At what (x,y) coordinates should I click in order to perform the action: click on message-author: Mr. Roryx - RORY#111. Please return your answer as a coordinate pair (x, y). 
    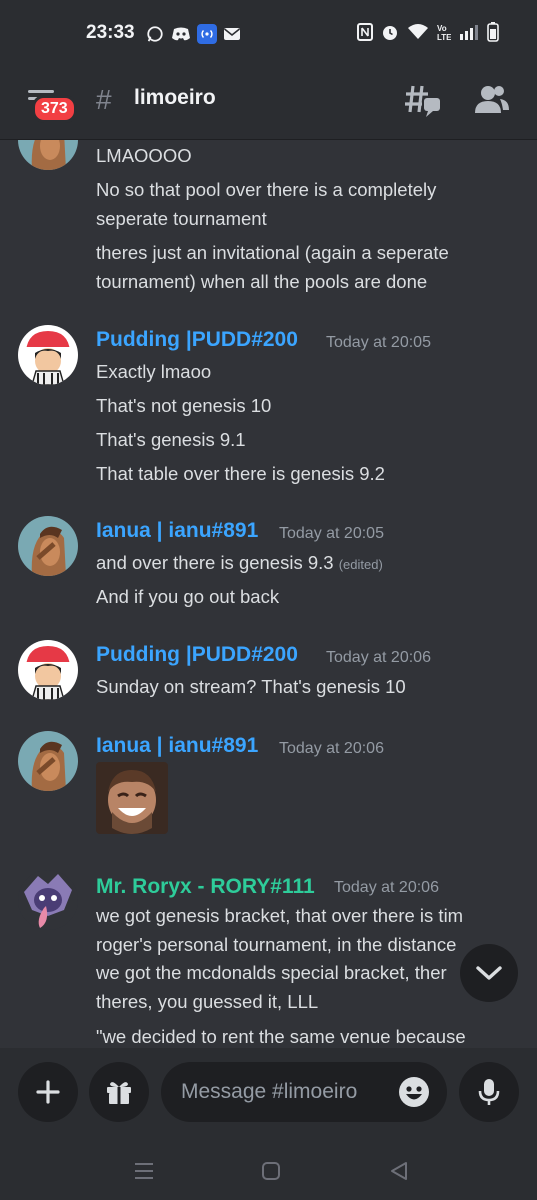
    Looking at the image, I should click on (205, 887).